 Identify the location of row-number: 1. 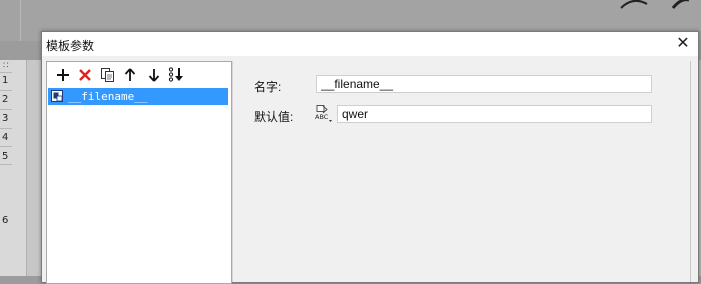
(5, 80).